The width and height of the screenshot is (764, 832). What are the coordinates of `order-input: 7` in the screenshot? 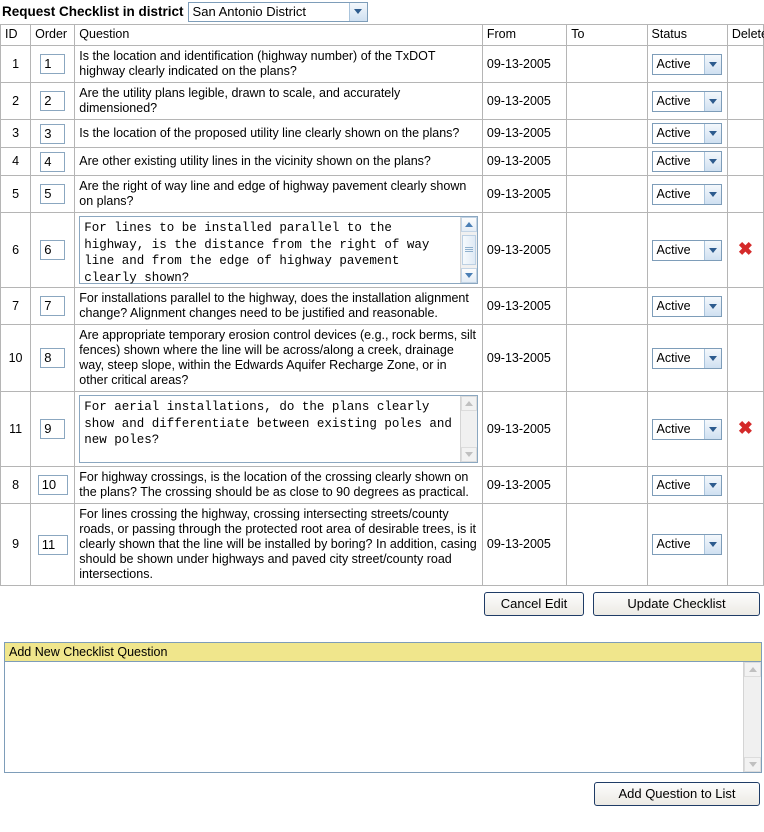 It's located at (53, 306).